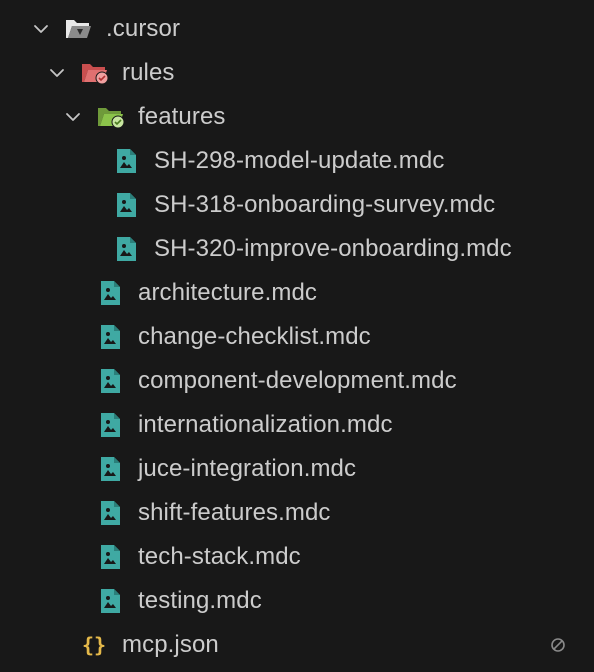 The image size is (594, 672). What do you see at coordinates (297, 29) in the screenshot?
I see `tree-item-cursor-folder: .cursor` at bounding box center [297, 29].